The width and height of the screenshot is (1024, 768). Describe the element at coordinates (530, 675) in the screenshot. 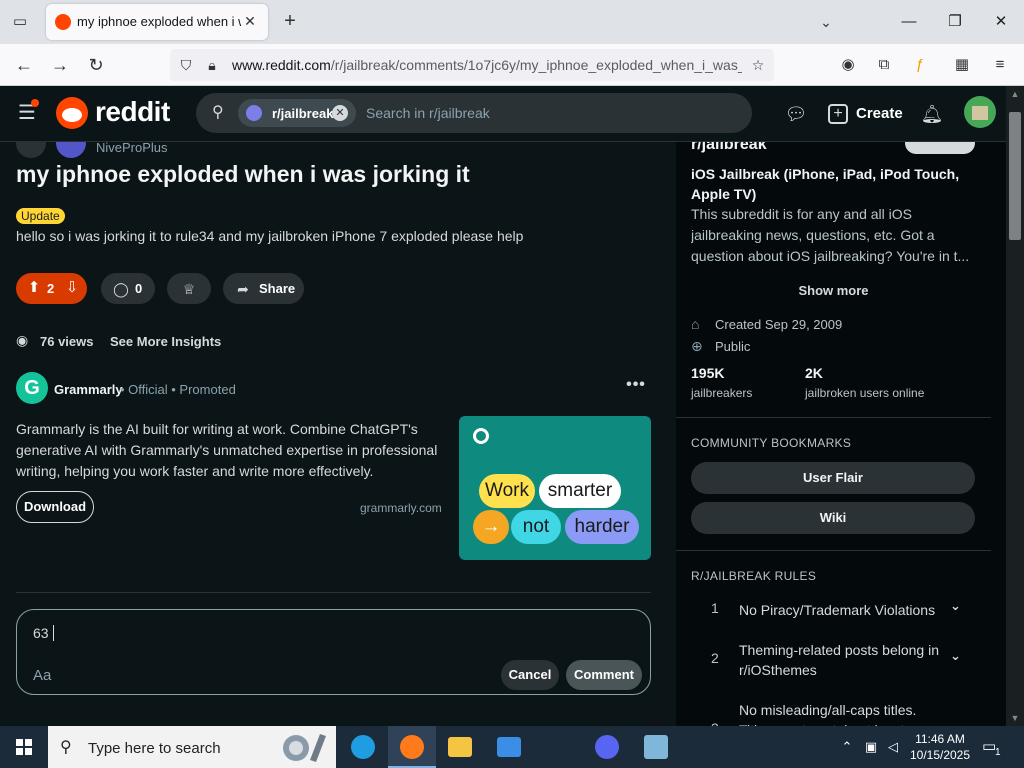

I see `cancel-button: Cancel` at that location.